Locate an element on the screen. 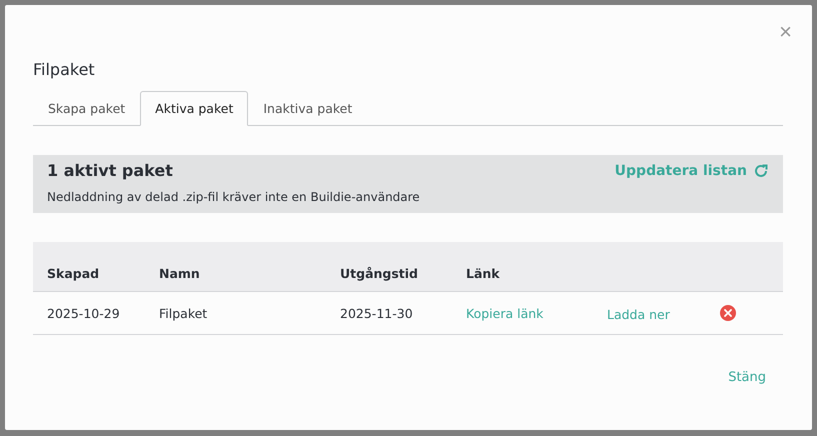 This screenshot has height=436, width=817. dialog-title: Filpaket is located at coordinates (64, 70).